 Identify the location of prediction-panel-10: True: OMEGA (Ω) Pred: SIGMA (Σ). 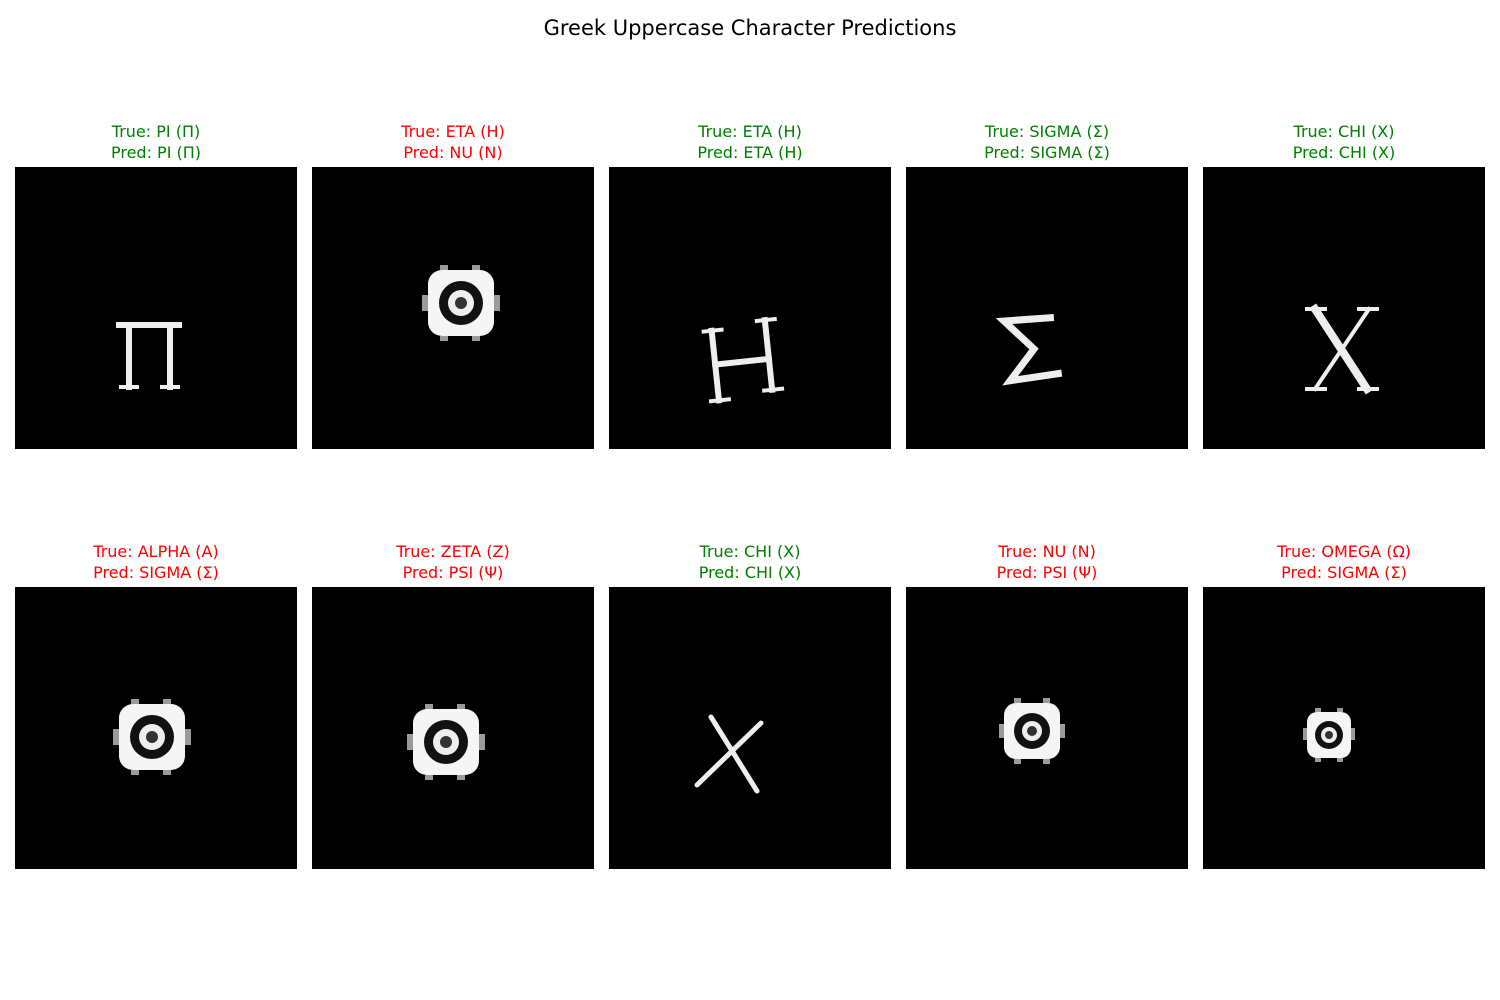
(1344, 705).